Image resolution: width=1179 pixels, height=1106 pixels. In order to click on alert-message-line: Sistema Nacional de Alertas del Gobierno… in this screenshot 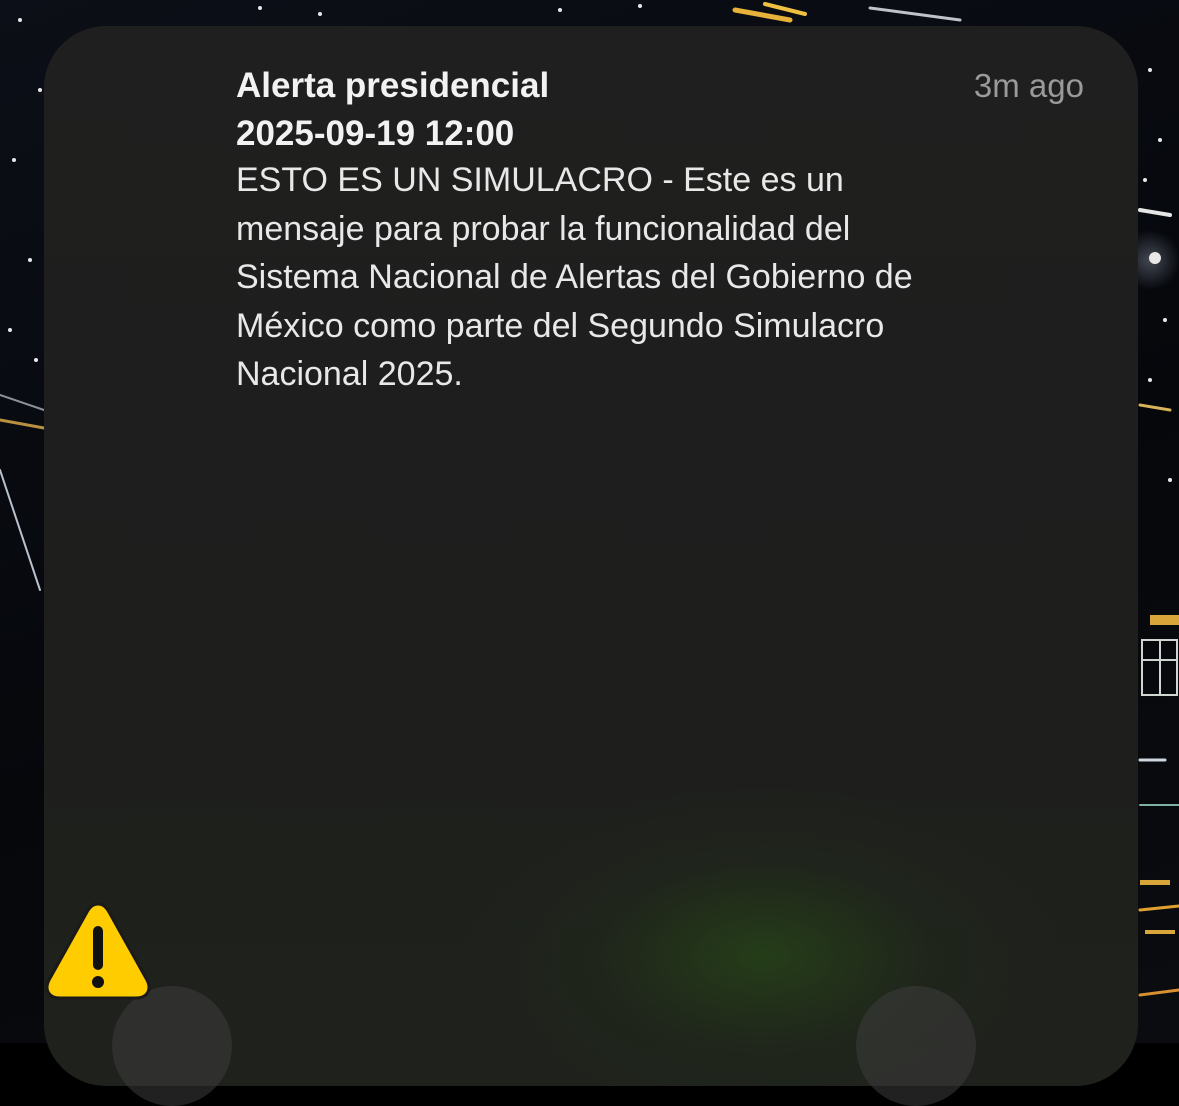, I will do `click(574, 277)`.